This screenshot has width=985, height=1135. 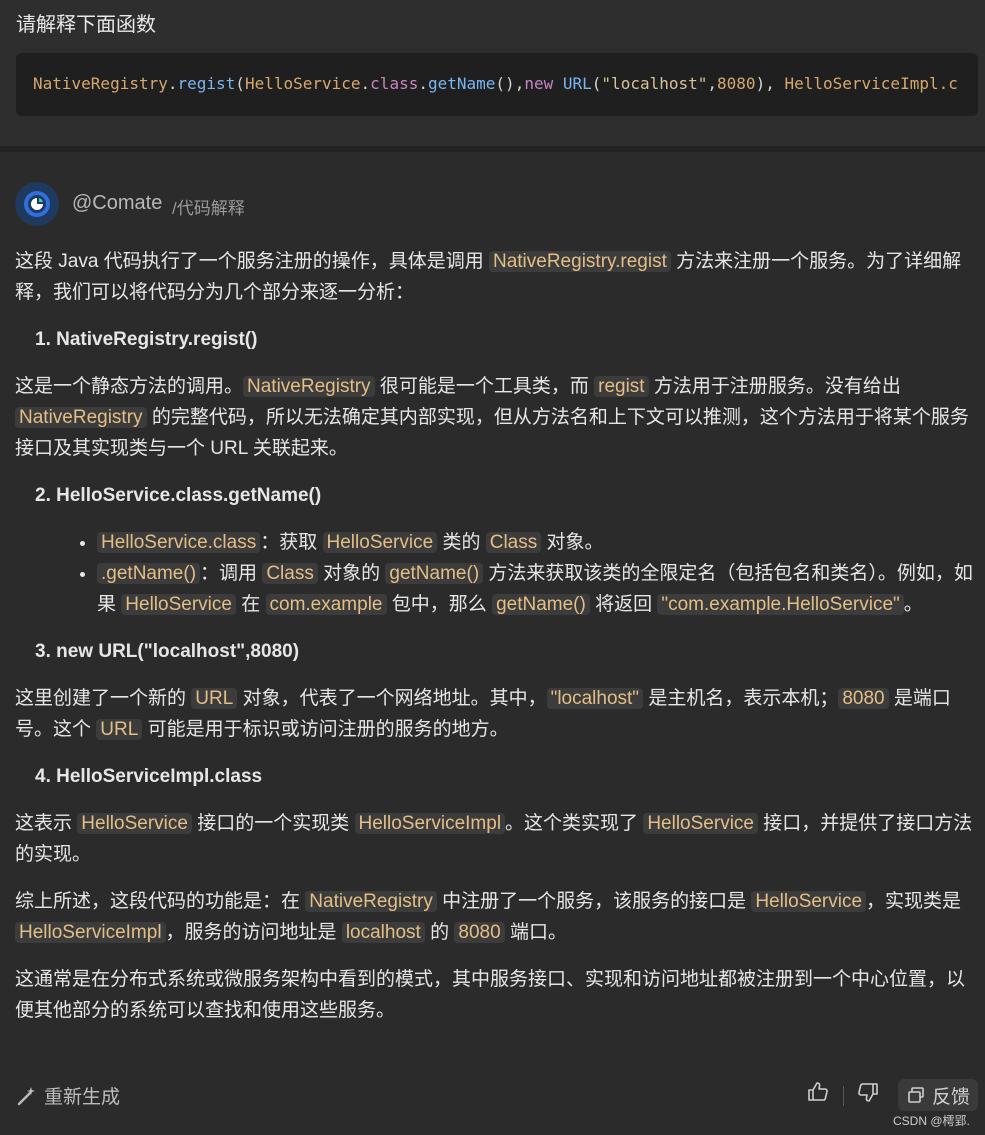 I want to click on thumbs-up-button, so click(x=818, y=1092).